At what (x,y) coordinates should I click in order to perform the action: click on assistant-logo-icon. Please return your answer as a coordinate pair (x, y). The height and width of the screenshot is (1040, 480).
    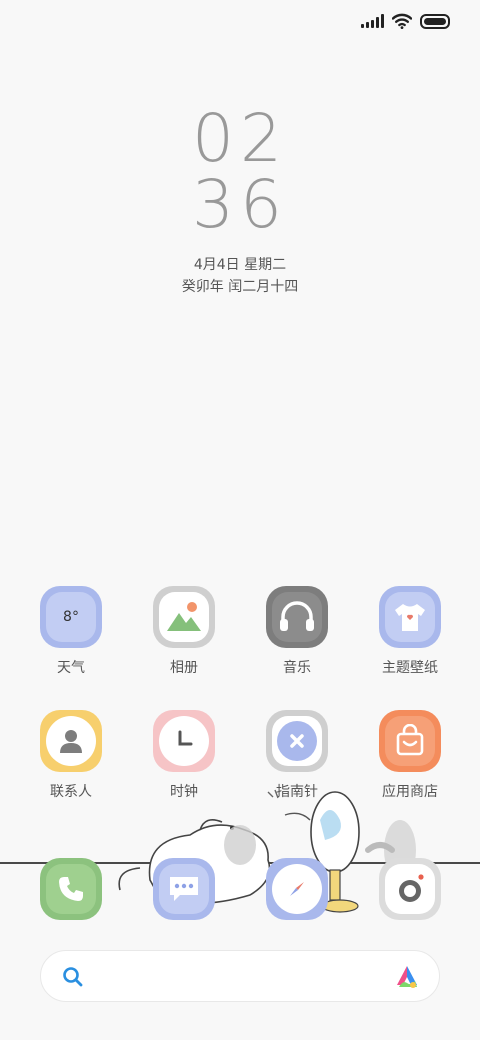
    Looking at the image, I should click on (407, 977).